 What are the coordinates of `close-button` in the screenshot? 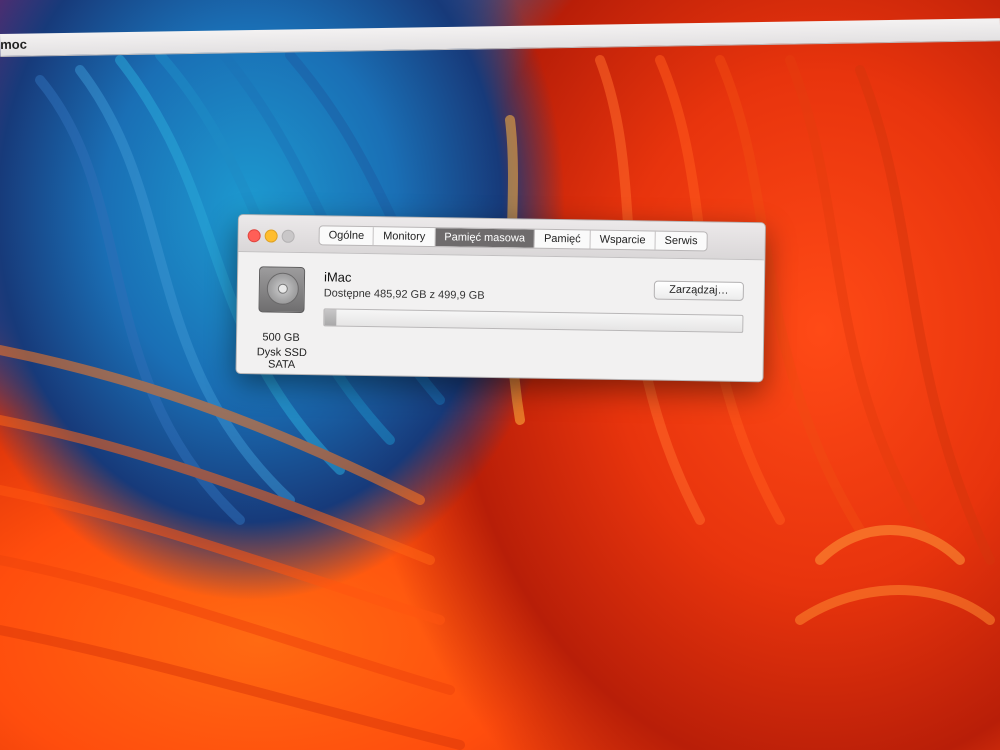 It's located at (254, 236).